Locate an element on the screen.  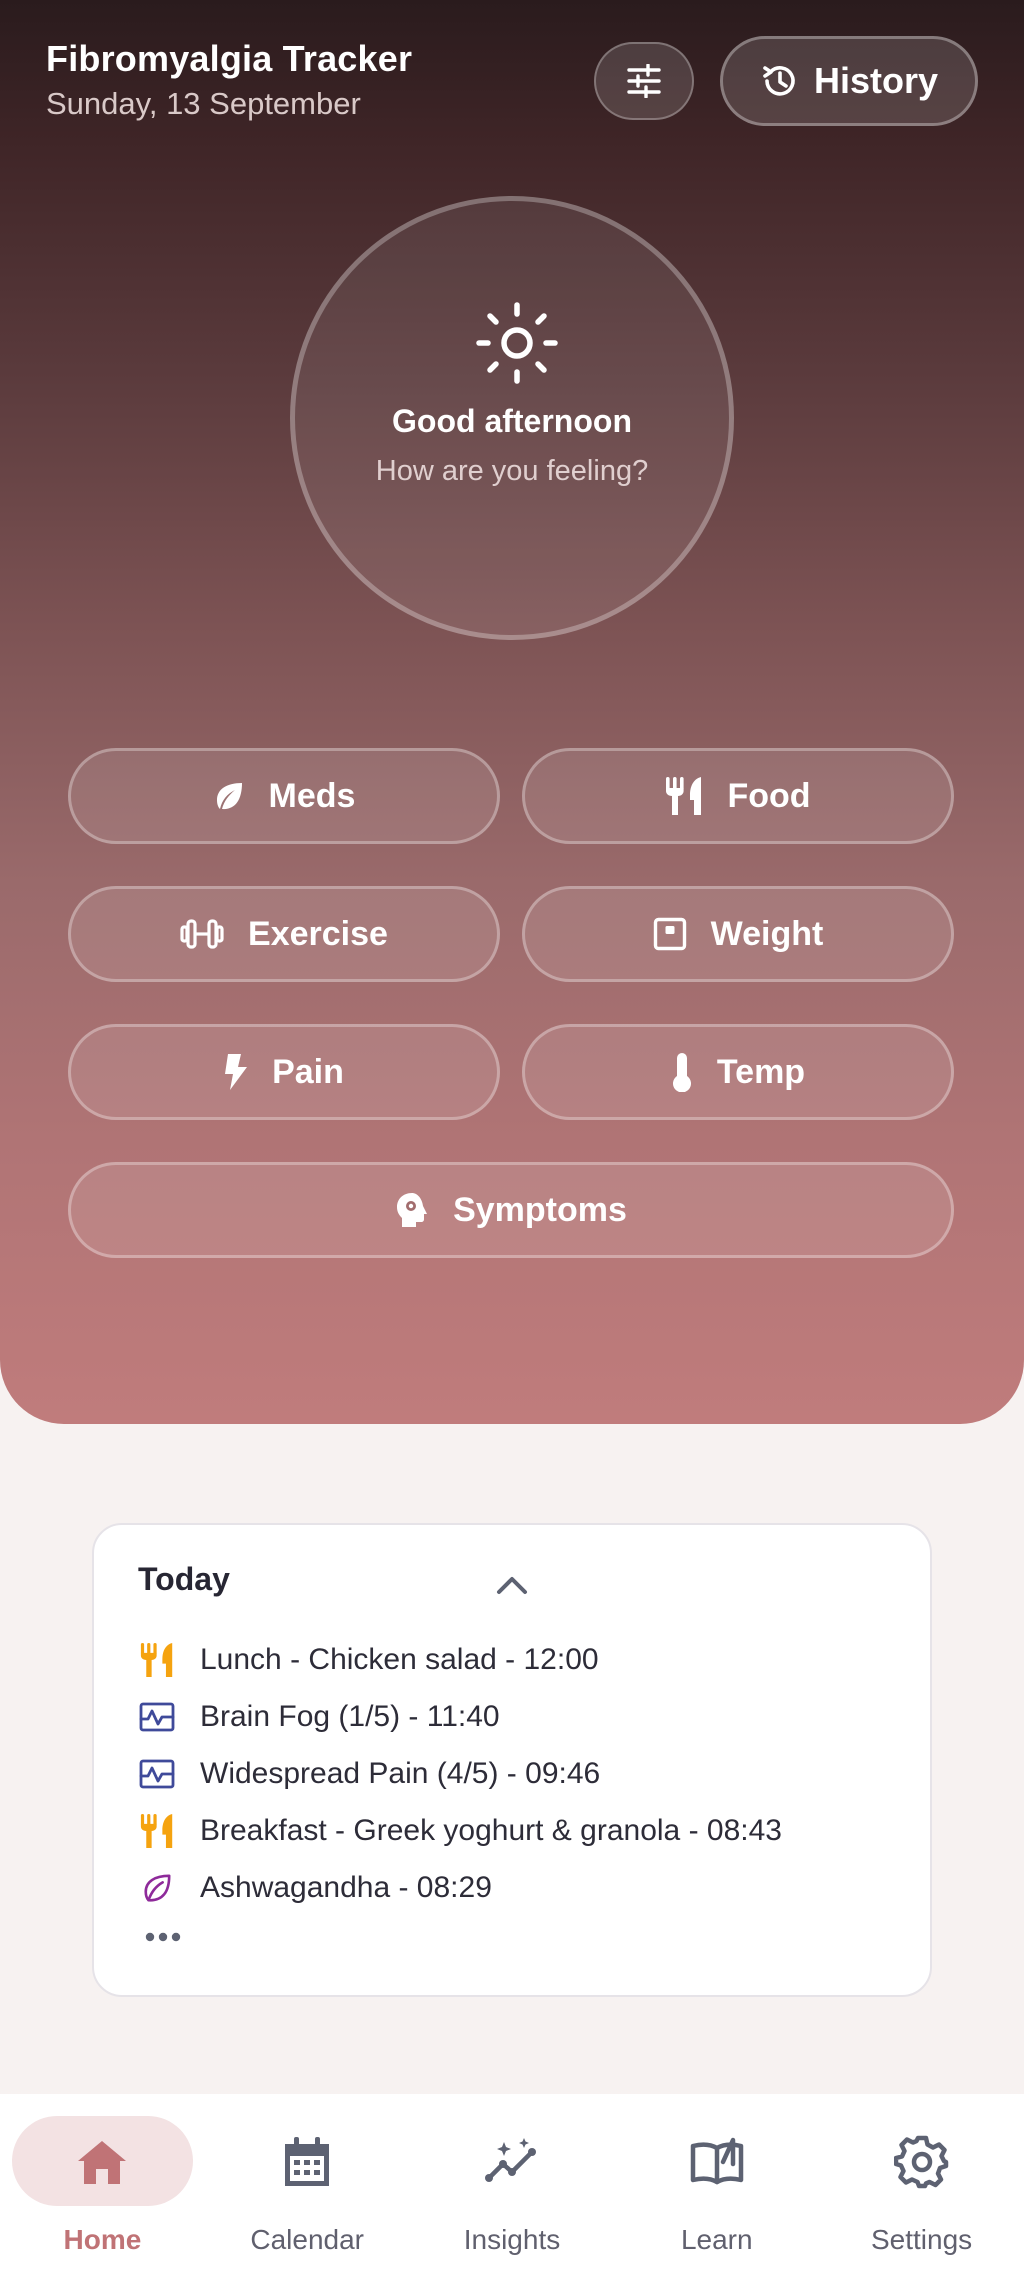
book-icon is located at coordinates (717, 2161).